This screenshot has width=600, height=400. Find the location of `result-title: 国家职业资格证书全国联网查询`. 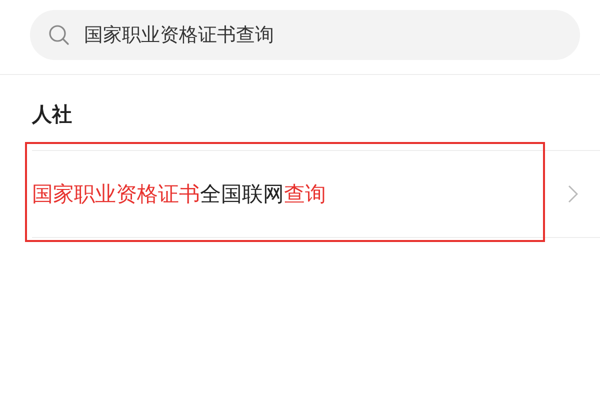

result-title: 国家职业资格证书全国联网查询 is located at coordinates (179, 194).